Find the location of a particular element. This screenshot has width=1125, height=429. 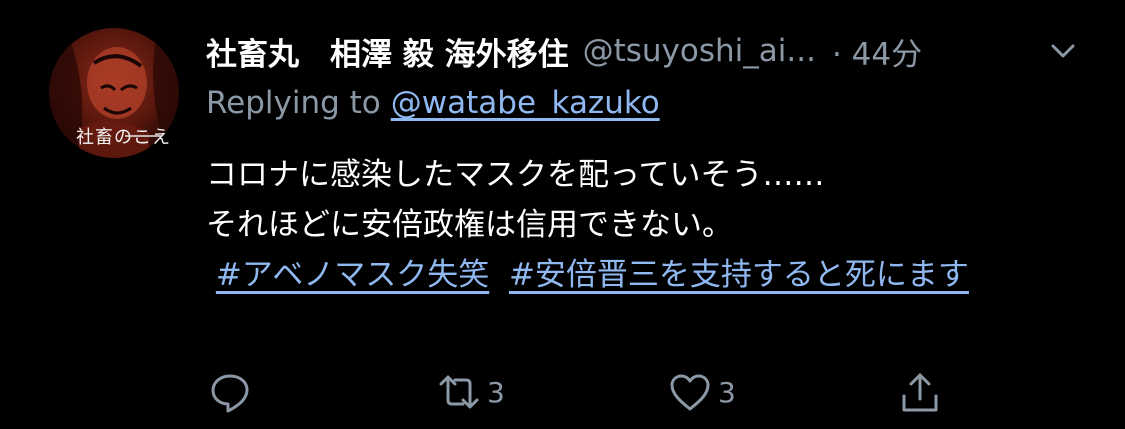

like-button: 3 is located at coordinates (702, 392).